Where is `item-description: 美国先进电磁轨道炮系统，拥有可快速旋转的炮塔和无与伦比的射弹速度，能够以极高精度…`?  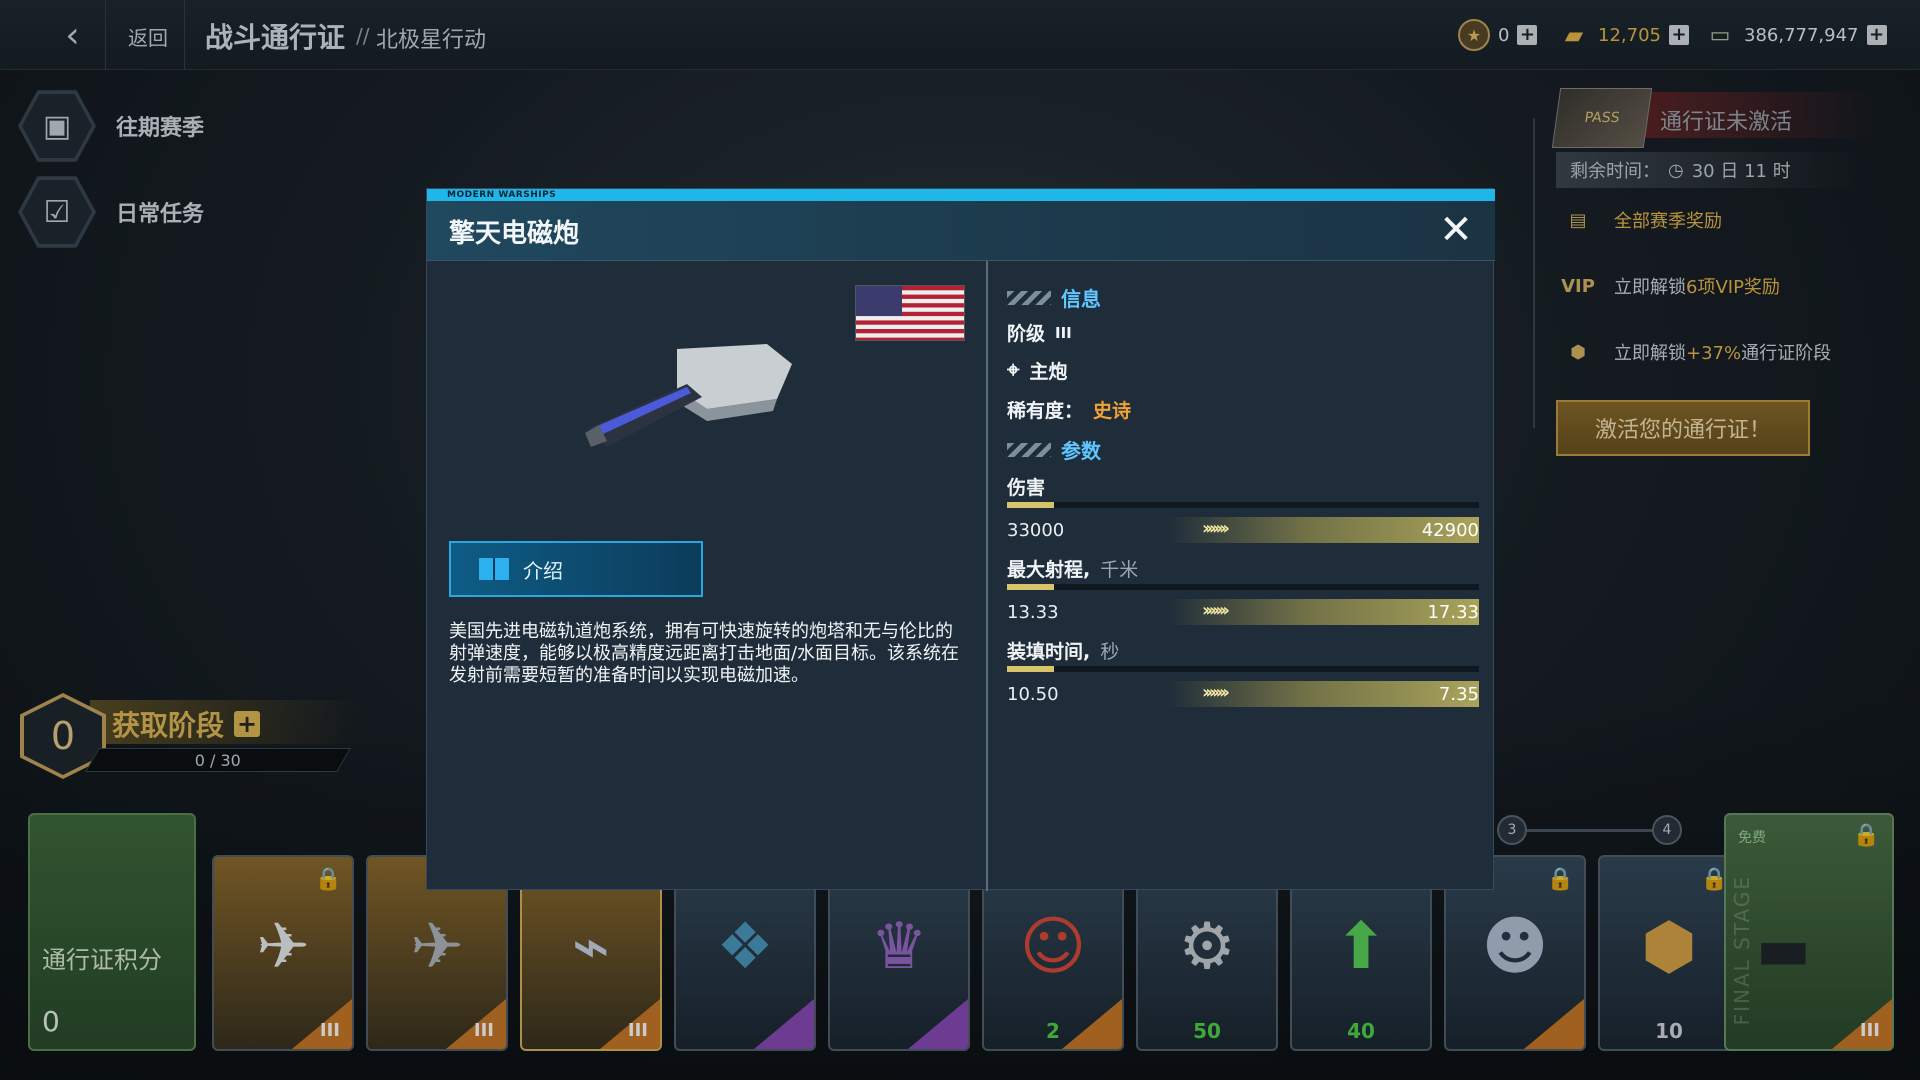
item-description: 美国先进电磁轨道炮系统，拥有可快速旋转的炮塔和无与伦比的射弹速度，能够以极高精度… is located at coordinates (704, 653).